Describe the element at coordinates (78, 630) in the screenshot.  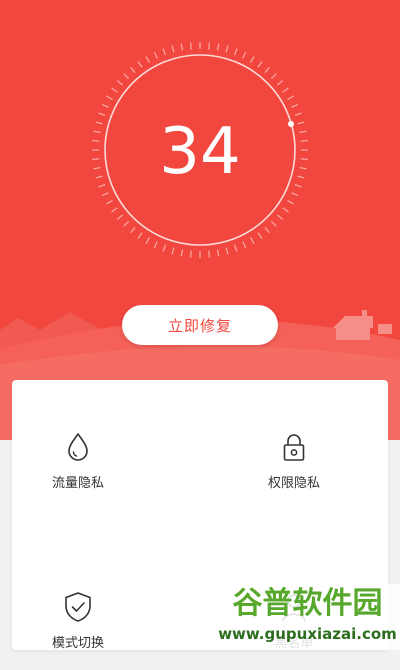
I see `feature-mode-switch: 模式切换` at that location.